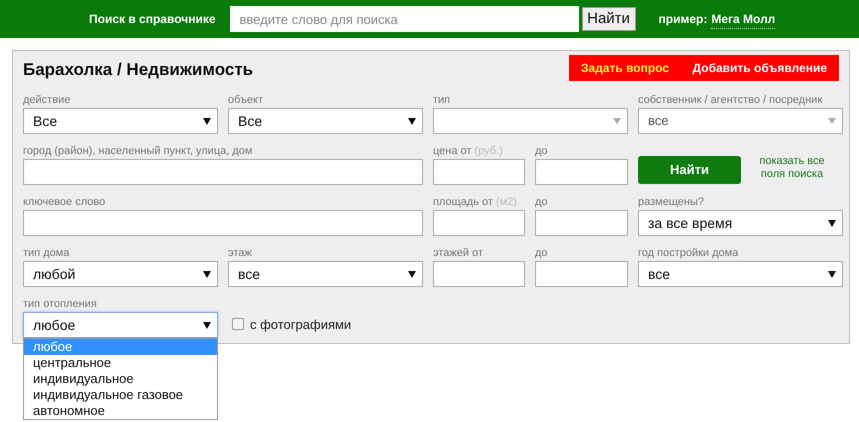 This screenshot has width=859, height=422. I want to click on select-value: любой, so click(54, 274).